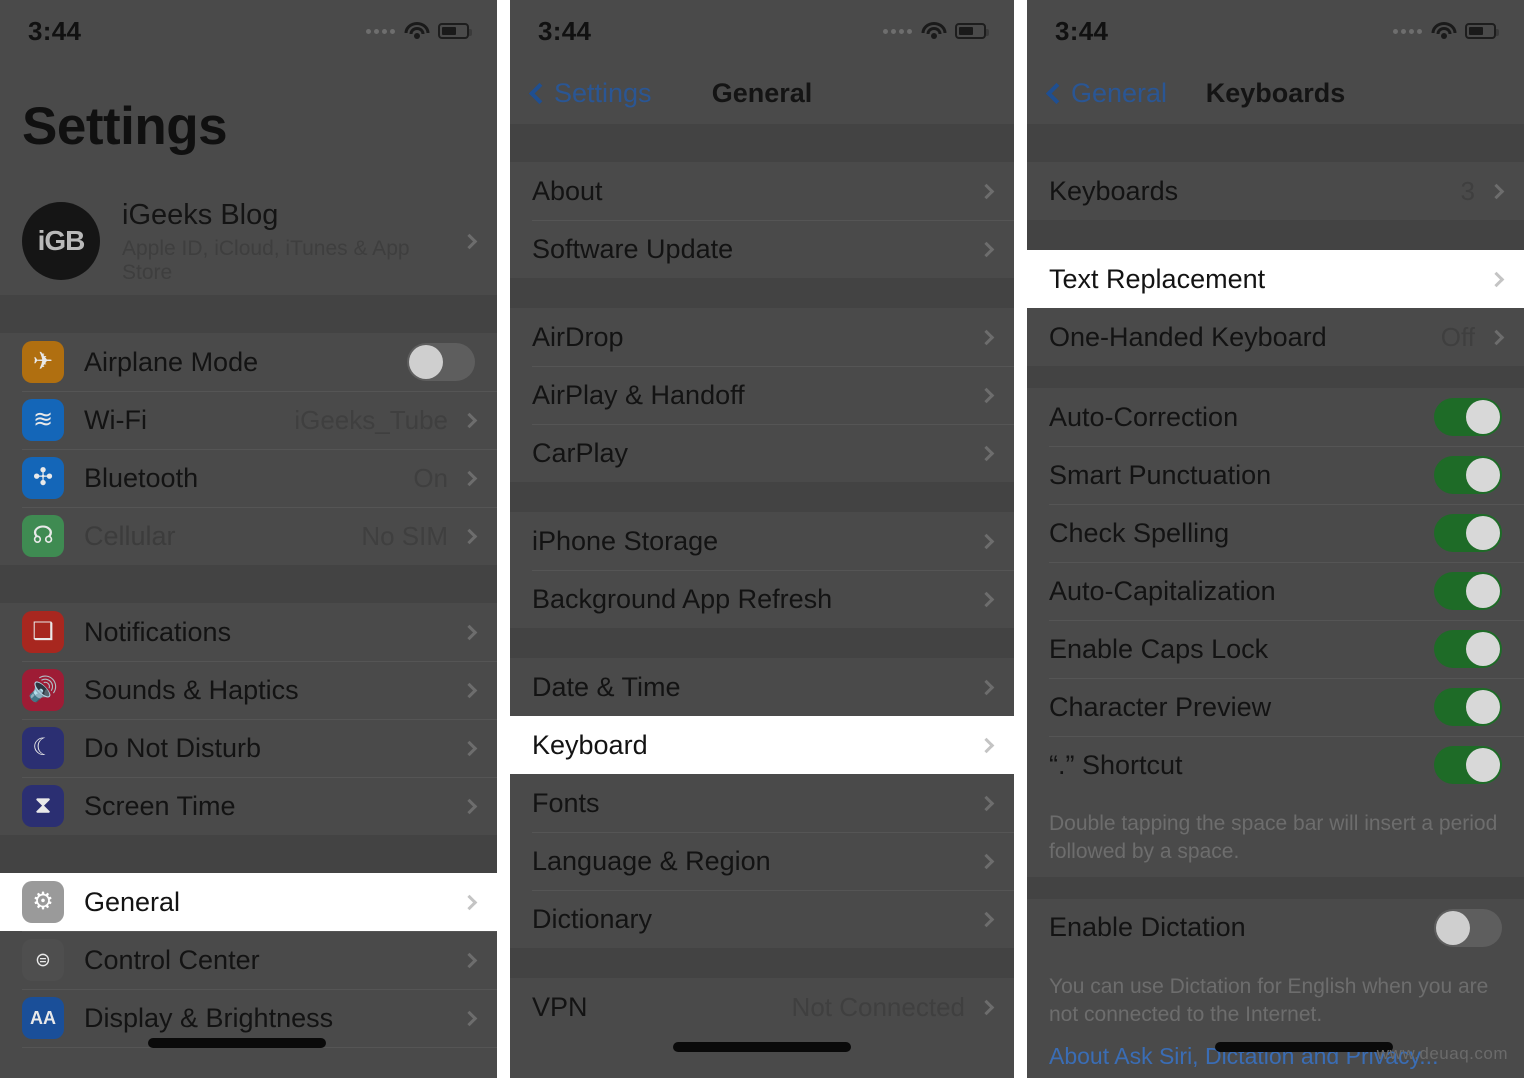 This screenshot has height=1078, width=1524. Describe the element at coordinates (1106, 93) in the screenshot. I see `back-button-general: General` at that location.